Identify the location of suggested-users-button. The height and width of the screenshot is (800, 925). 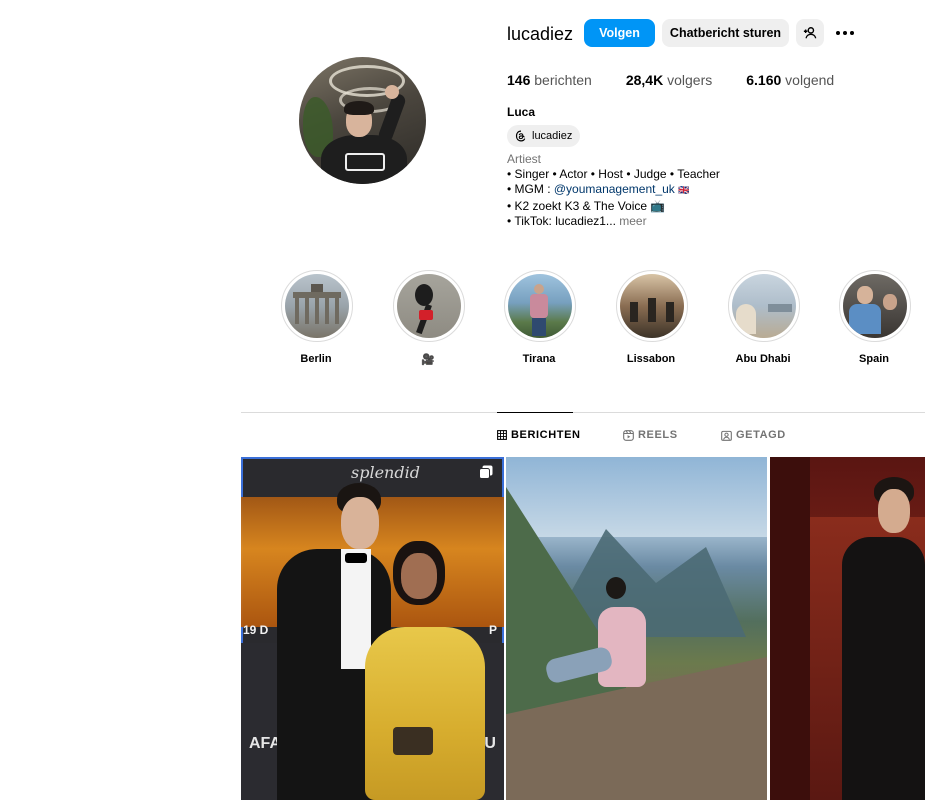
(810, 33).